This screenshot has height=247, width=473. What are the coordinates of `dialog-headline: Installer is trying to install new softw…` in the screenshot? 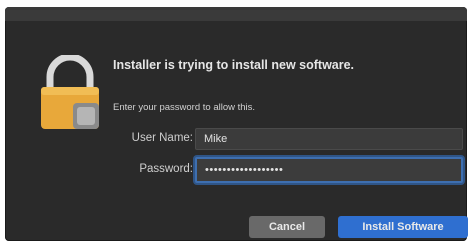 It's located at (234, 65).